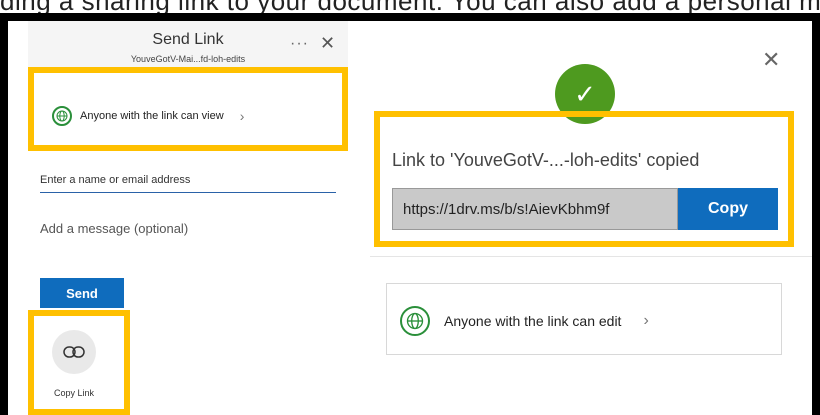  I want to click on link-icon, so click(74, 352).